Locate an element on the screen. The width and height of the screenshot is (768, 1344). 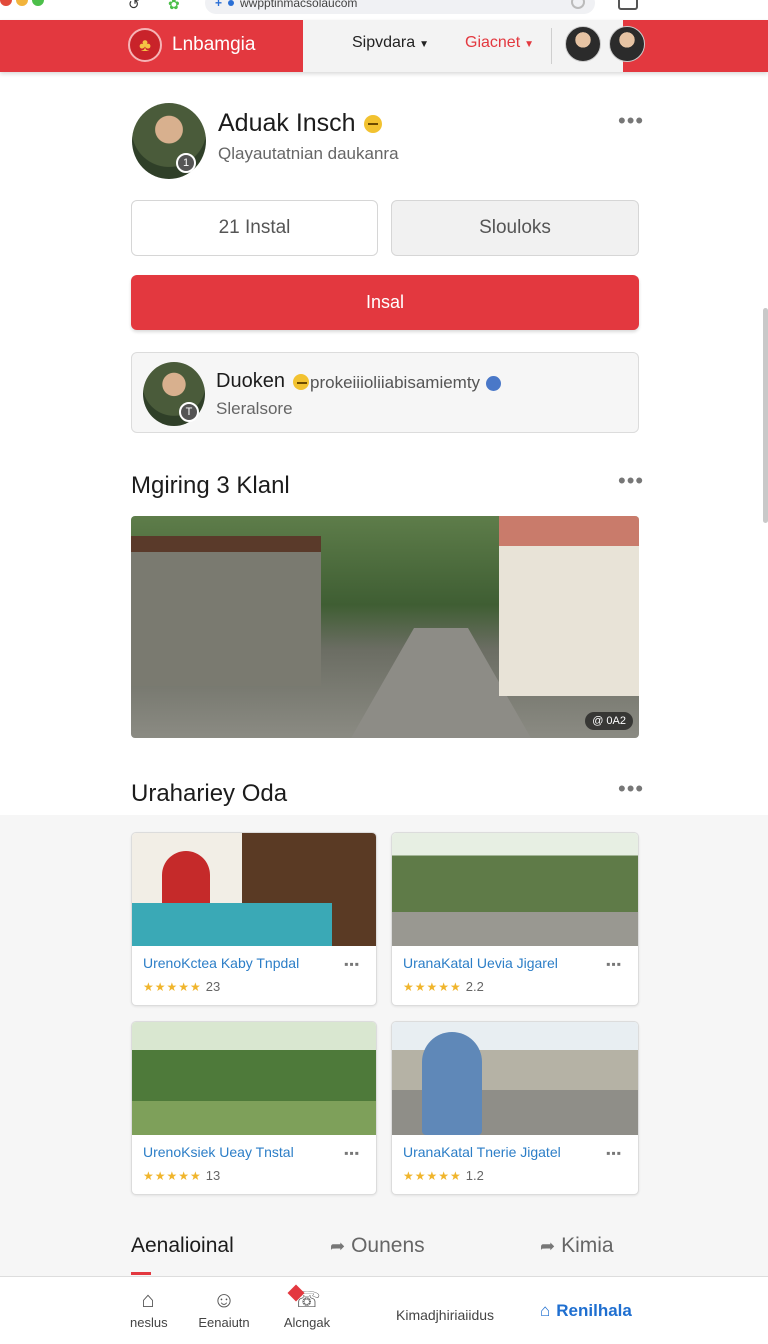
secure-icon is located at coordinates (231, 3).